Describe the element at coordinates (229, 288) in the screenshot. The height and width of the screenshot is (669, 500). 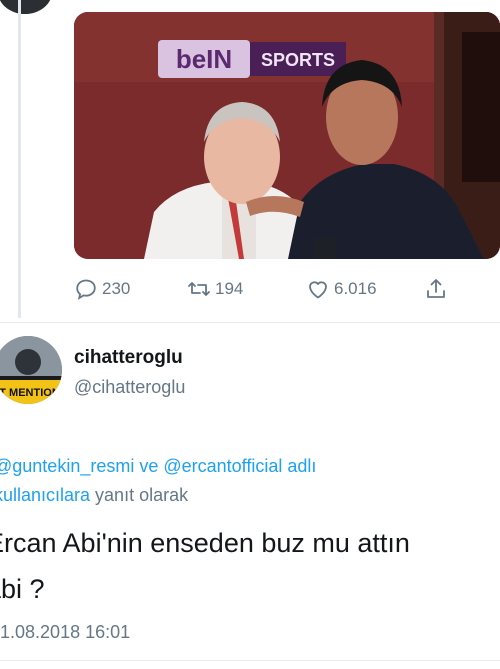
I see `retweet-count: 194` at that location.